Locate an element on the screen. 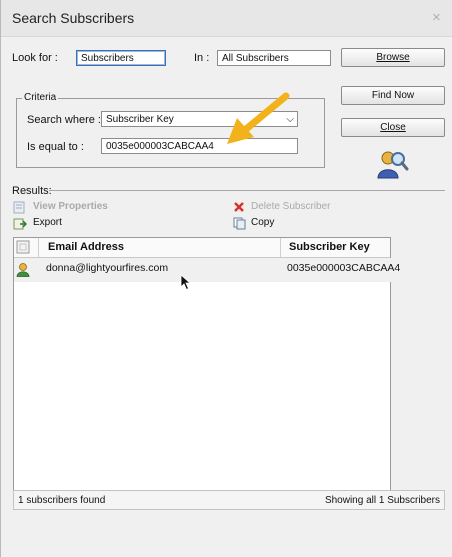 The image size is (452, 557). browse-button: Browse is located at coordinates (393, 57).